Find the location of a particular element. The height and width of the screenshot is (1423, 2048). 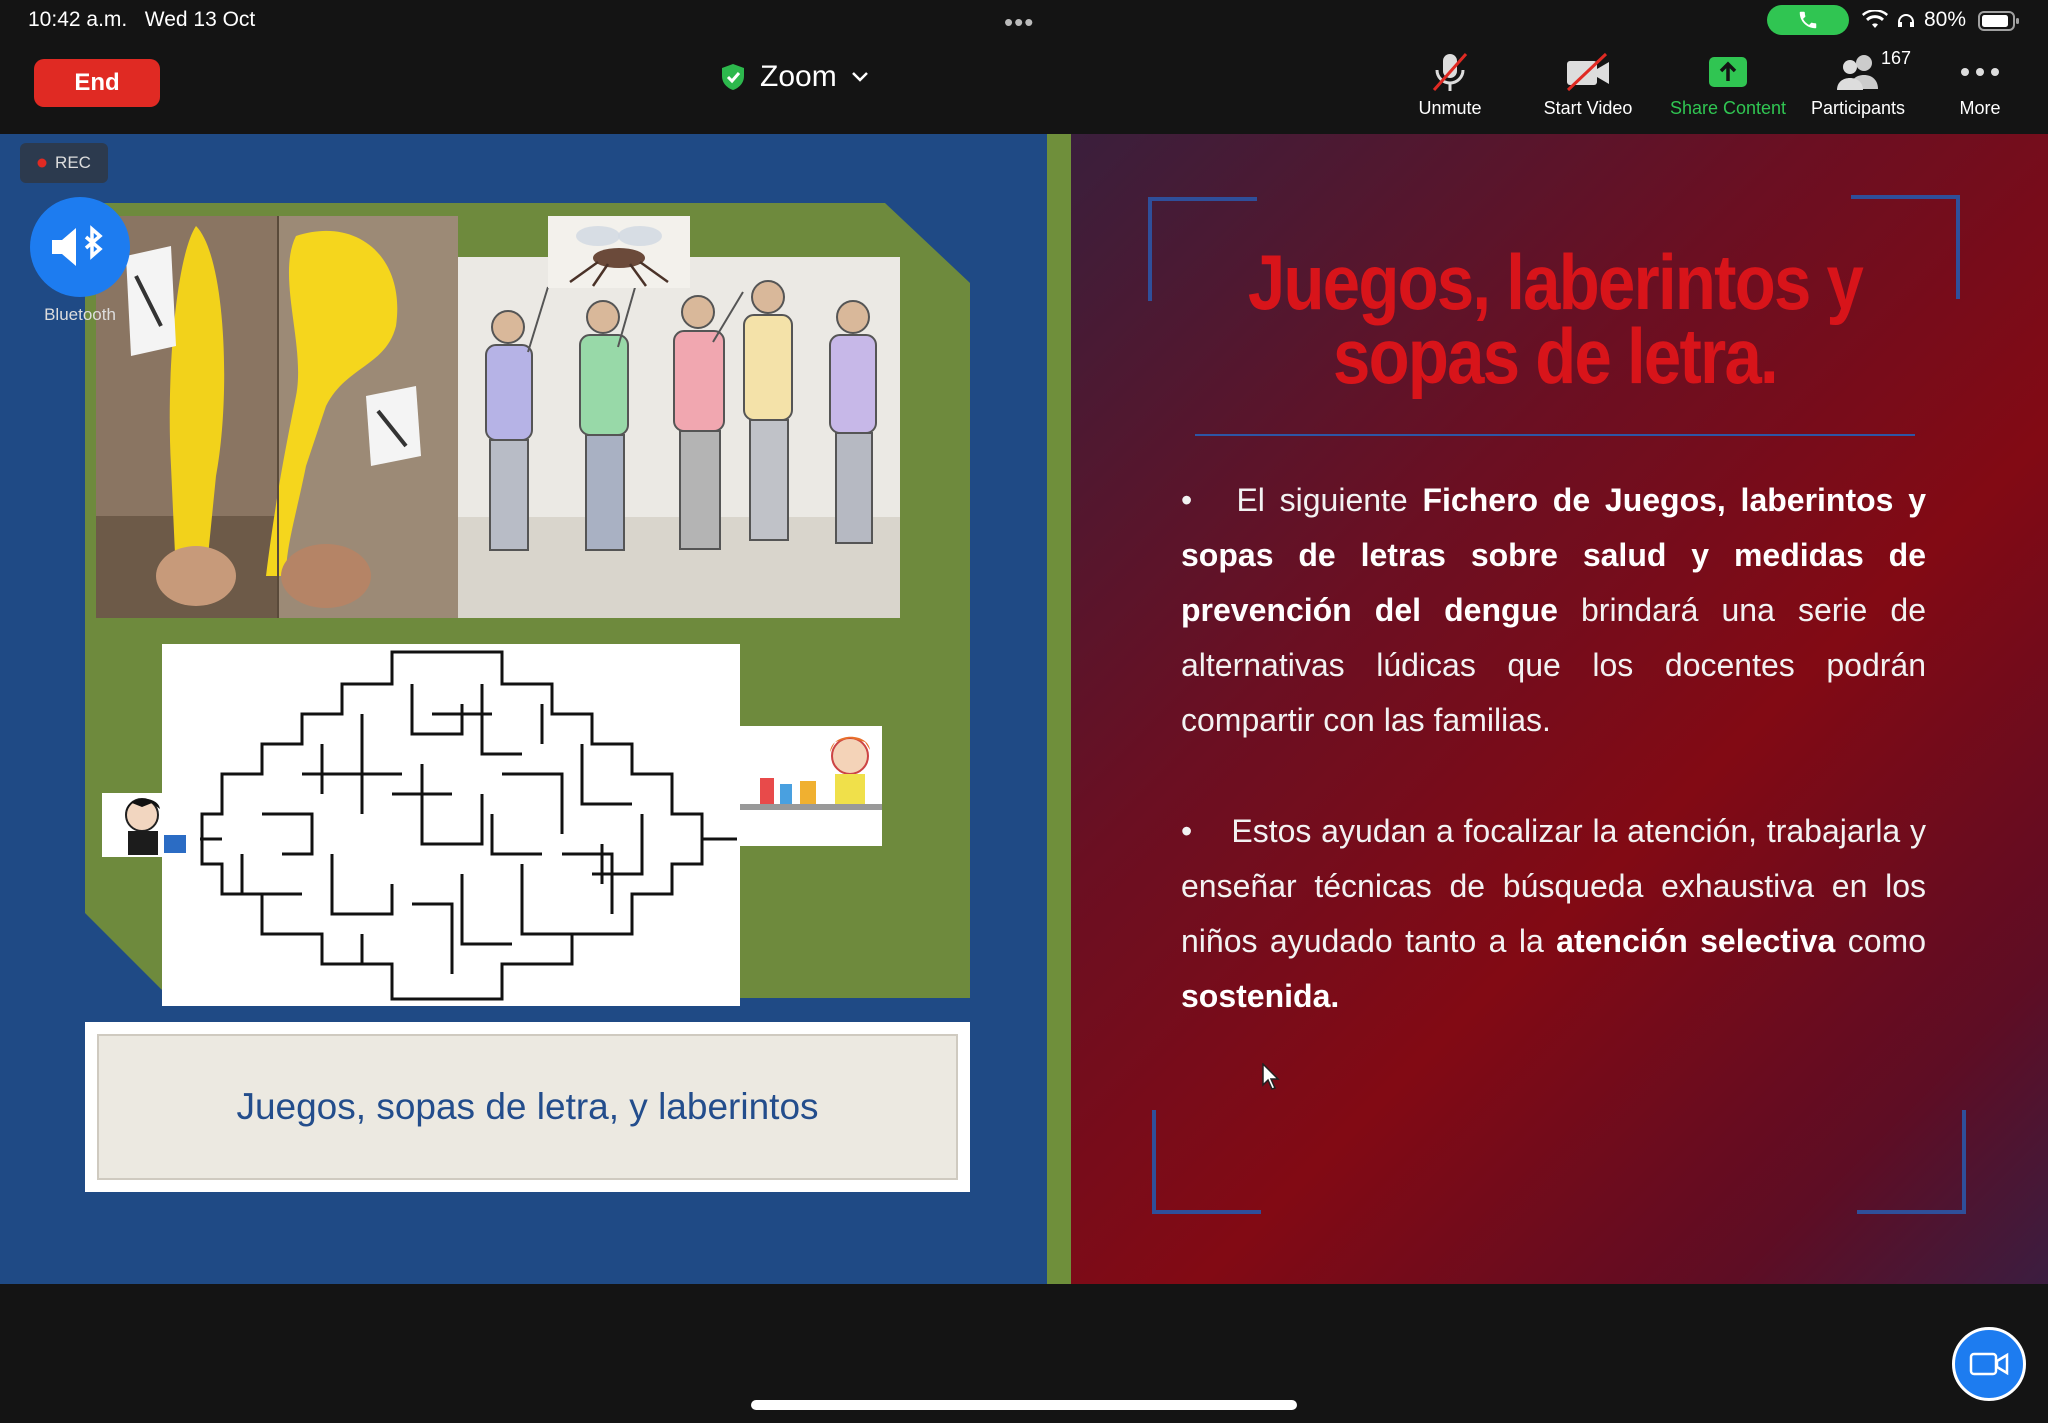

record-dot-icon is located at coordinates (42, 163).